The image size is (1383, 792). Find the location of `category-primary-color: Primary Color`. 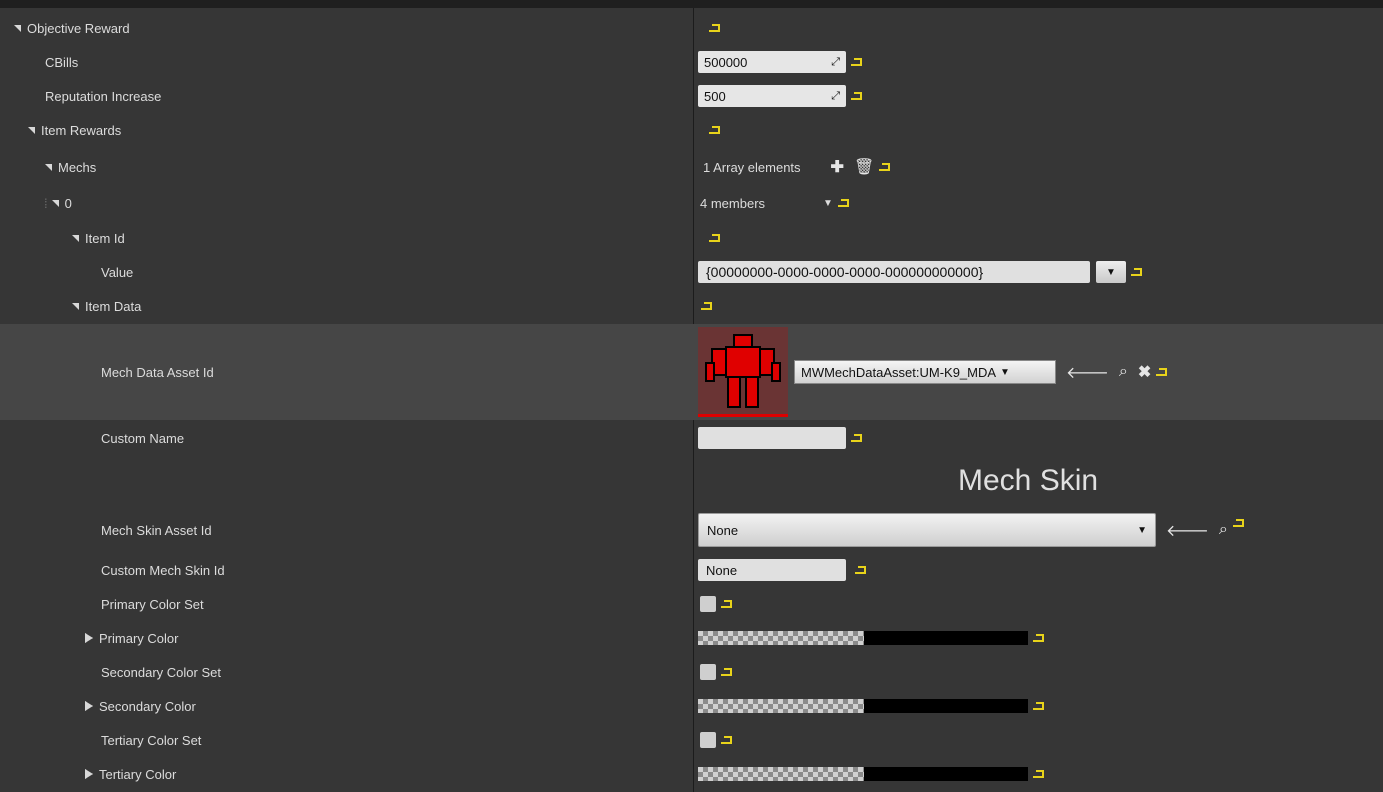

category-primary-color: Primary Color is located at coordinates (131, 638).